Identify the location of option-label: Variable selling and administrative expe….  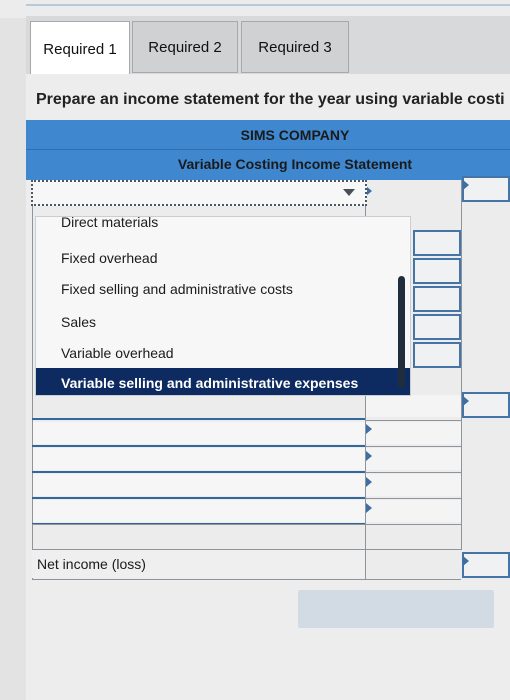
(210, 382).